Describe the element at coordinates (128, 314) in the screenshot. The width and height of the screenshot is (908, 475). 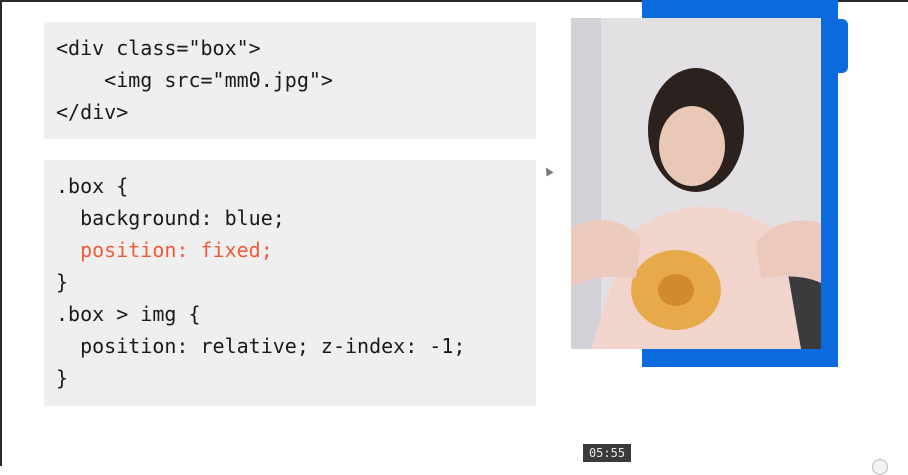
I see `css-code-line: .box > img {` at that location.